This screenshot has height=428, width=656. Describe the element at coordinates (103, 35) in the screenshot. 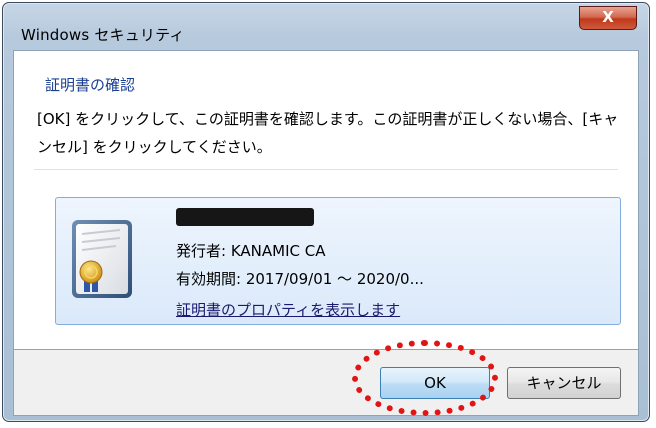

I see `window-title: Windows セキュリティ` at that location.